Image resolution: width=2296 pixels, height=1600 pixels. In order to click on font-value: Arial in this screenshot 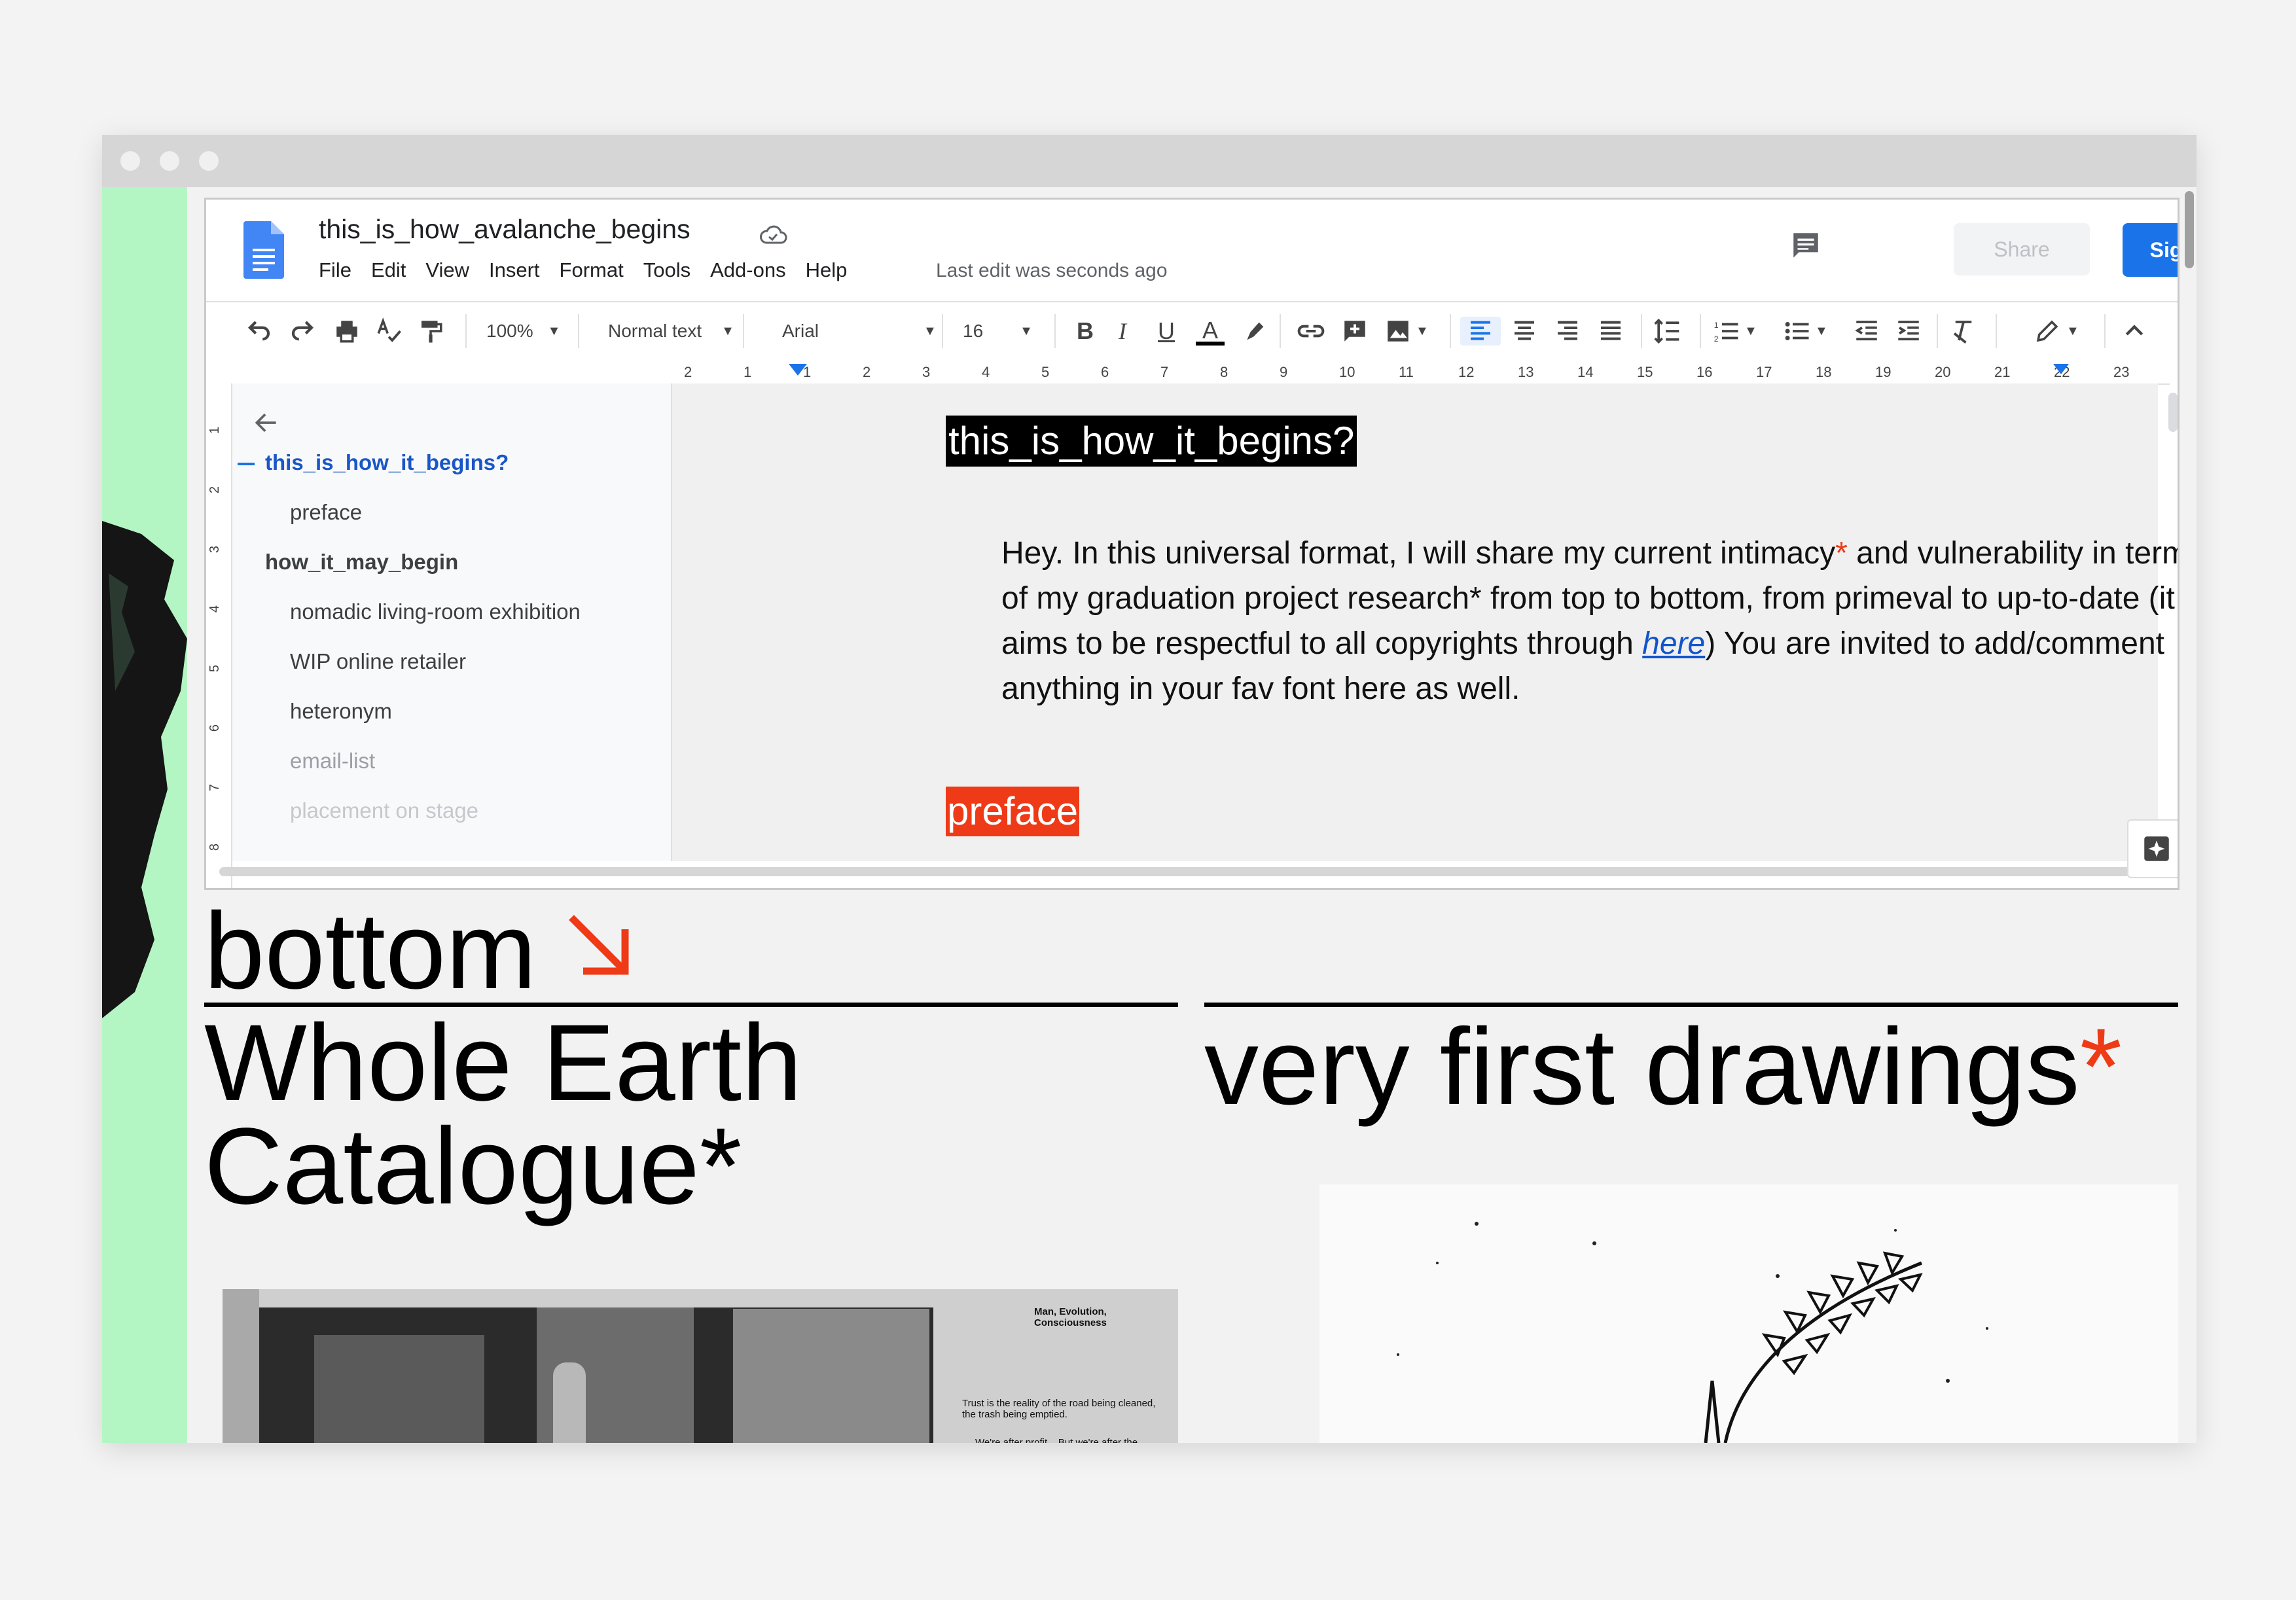, I will do `click(800, 331)`.